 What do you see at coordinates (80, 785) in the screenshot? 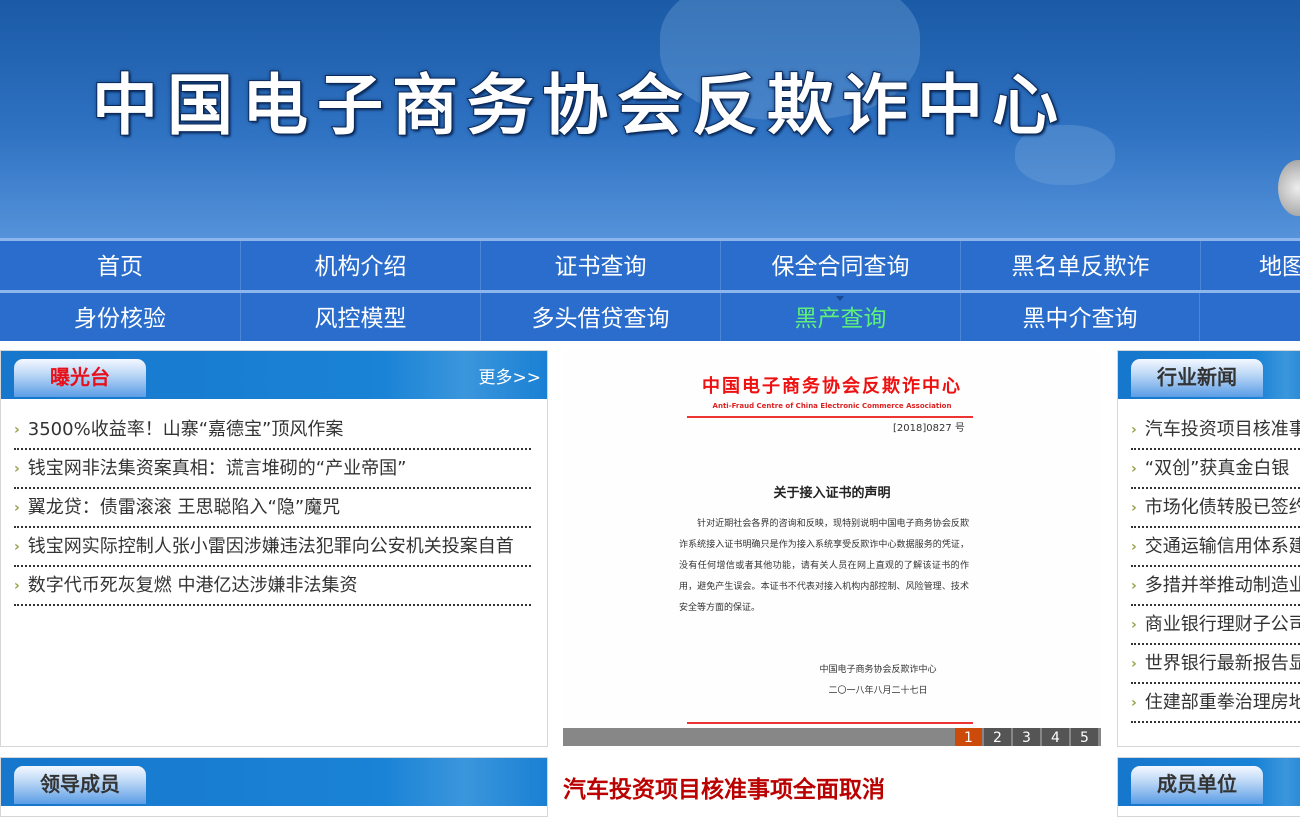
I see `panel-title: 领导成员` at bounding box center [80, 785].